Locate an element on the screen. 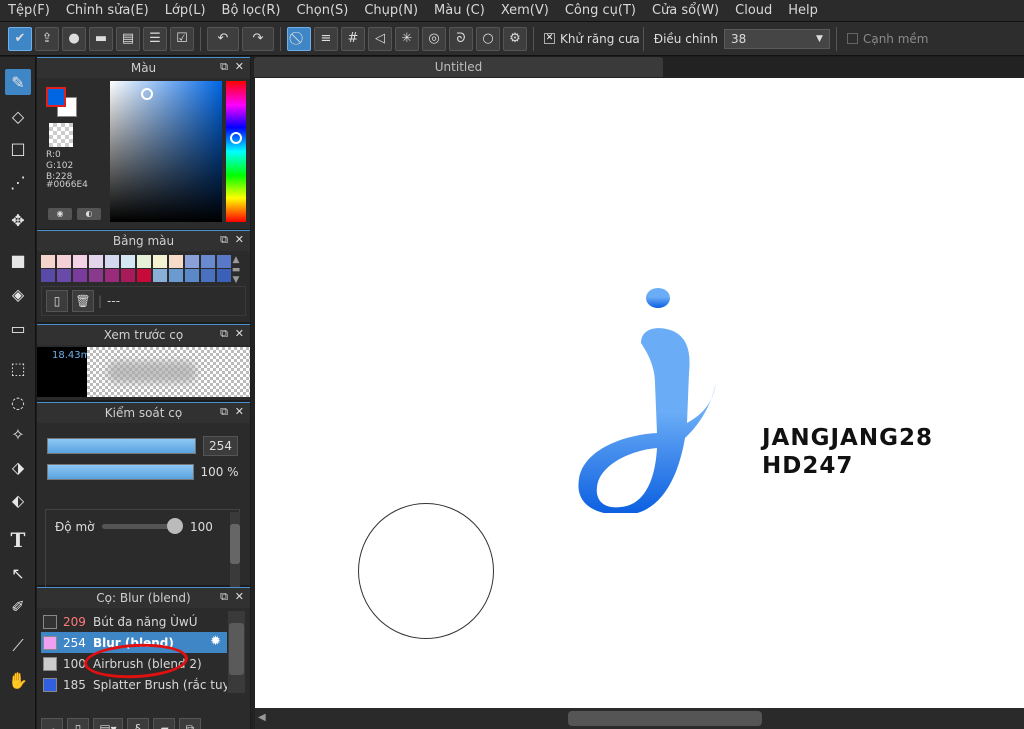  menu-item: Chụp(N) is located at coordinates (391, 10).